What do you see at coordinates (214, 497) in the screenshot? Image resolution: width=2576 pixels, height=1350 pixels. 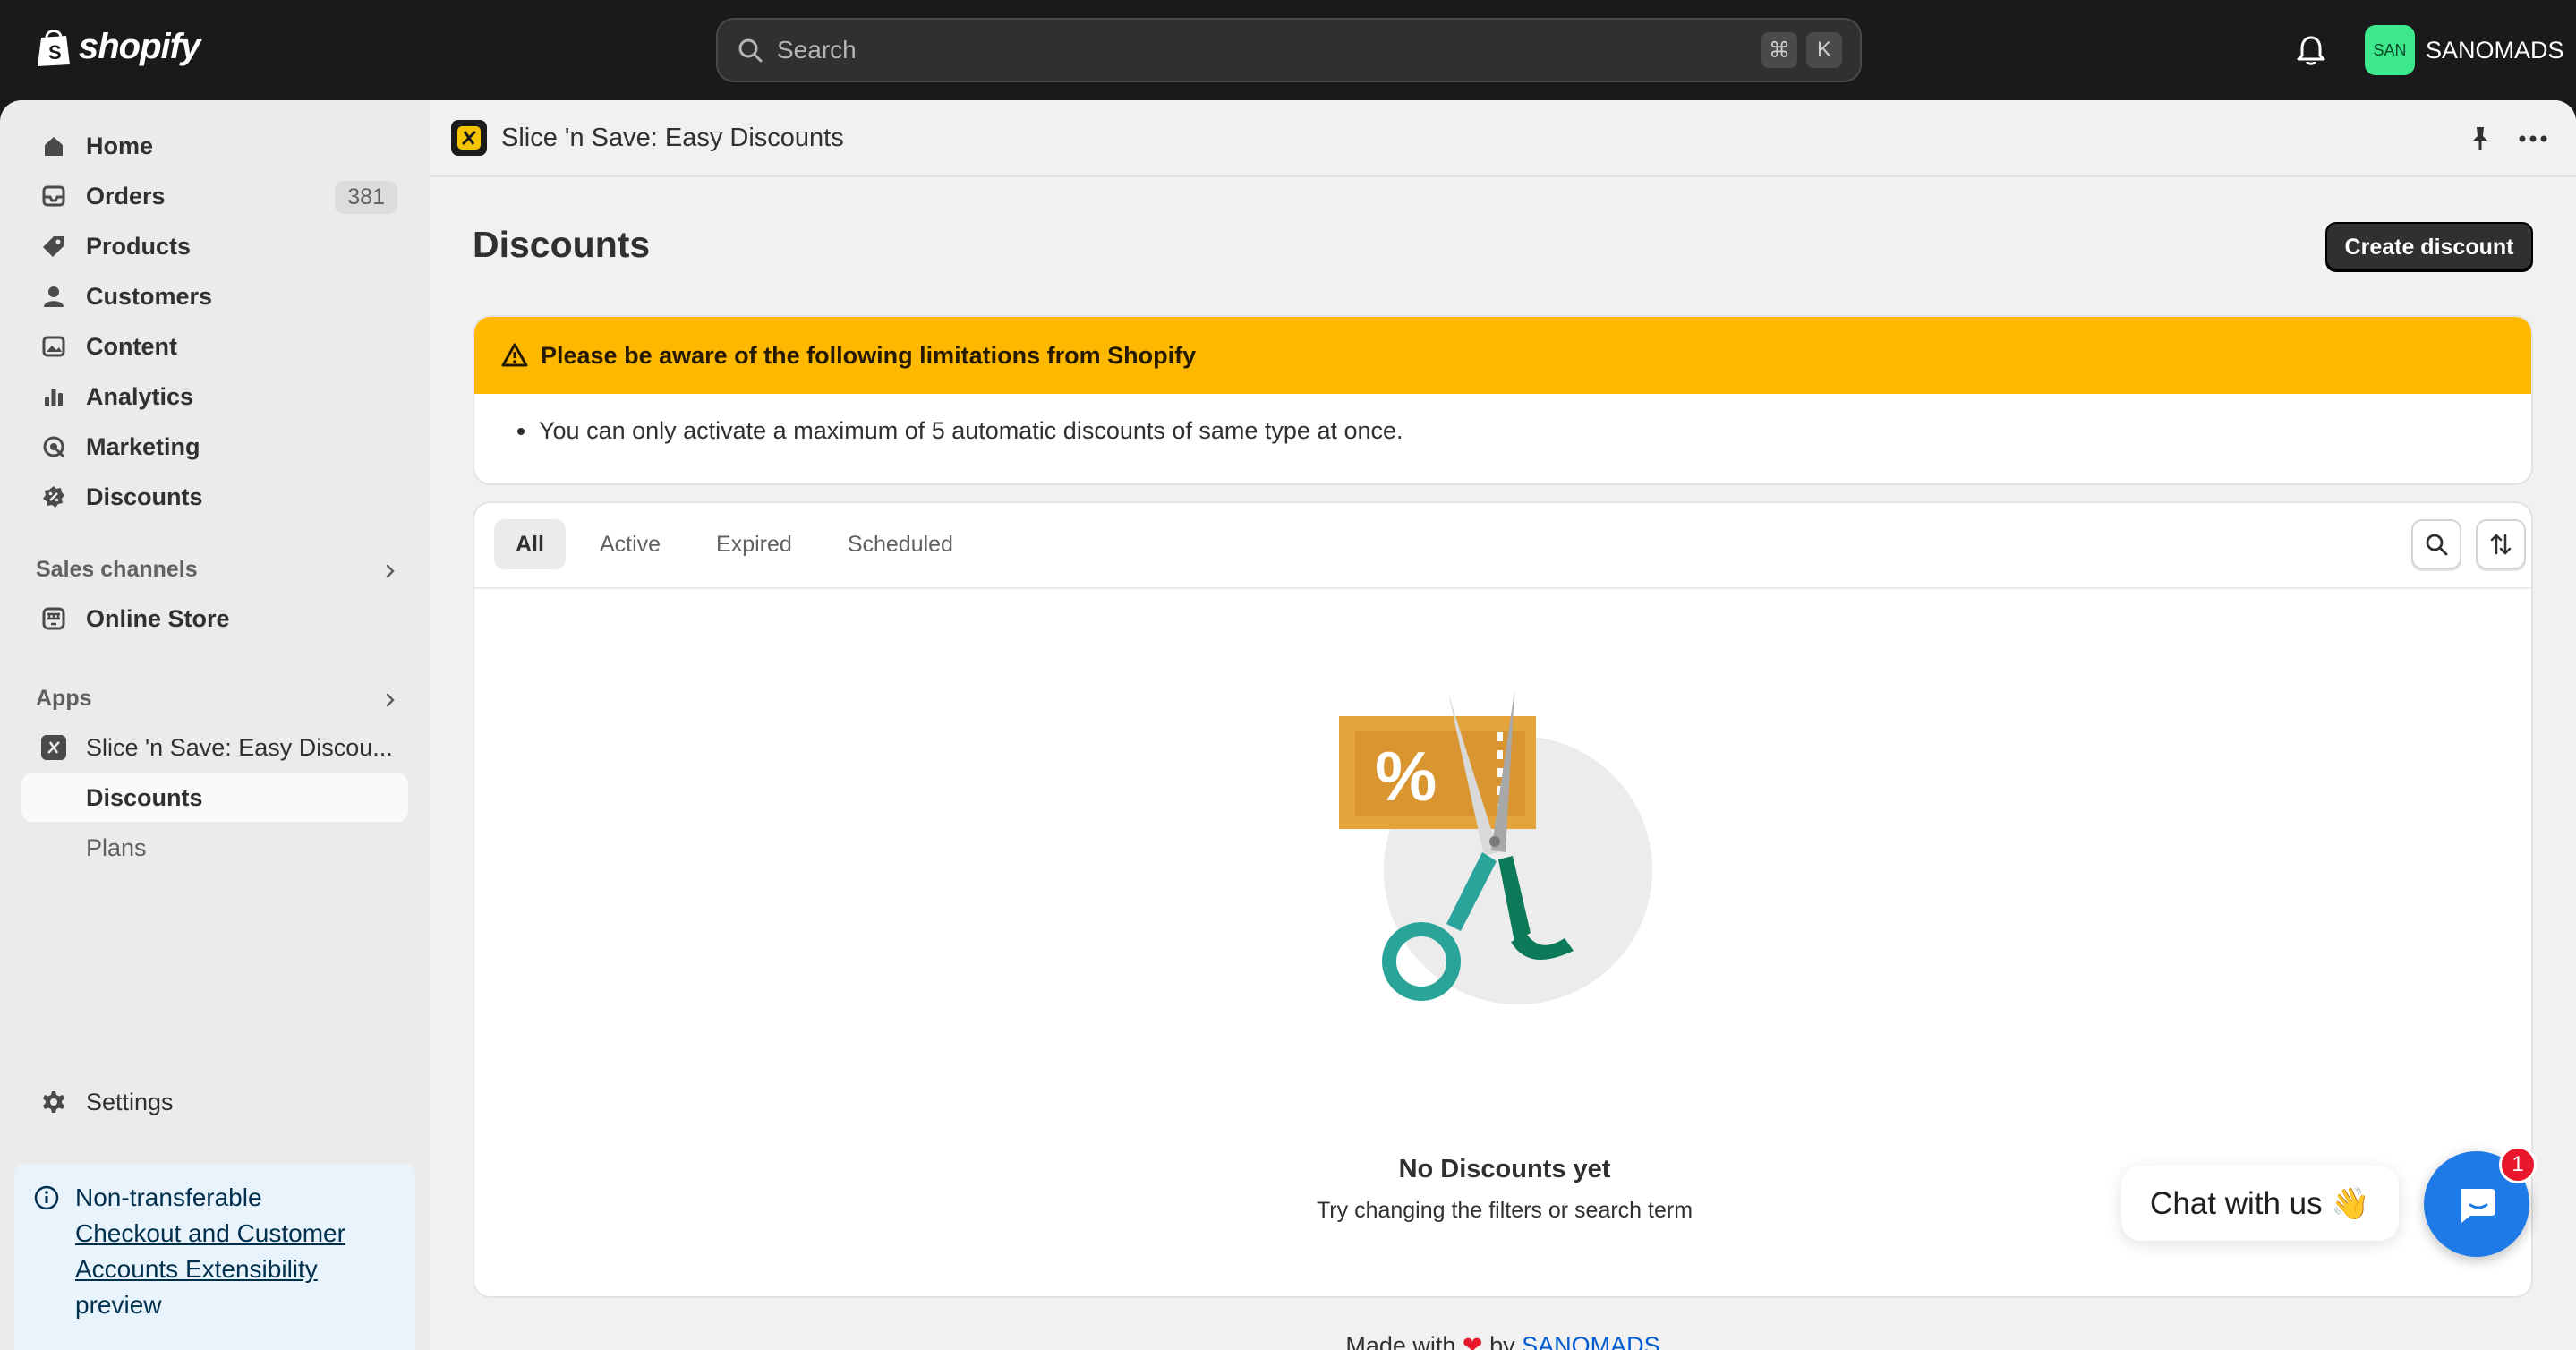 I see `sidebar-item-discounts: Discounts` at bounding box center [214, 497].